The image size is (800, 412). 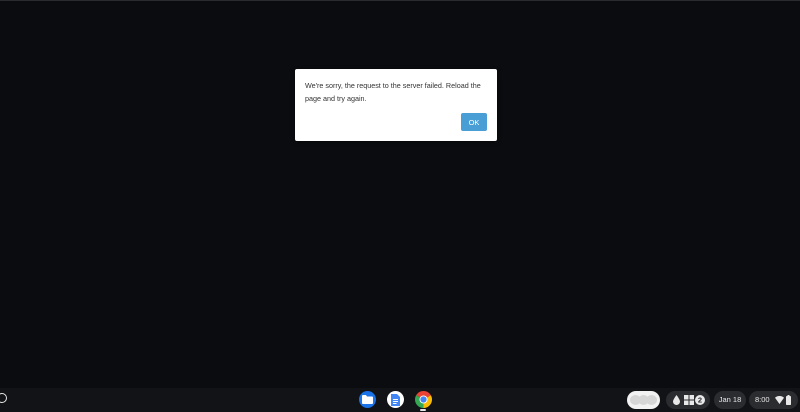 I want to click on chrome-running-indicator, so click(x=423, y=410).